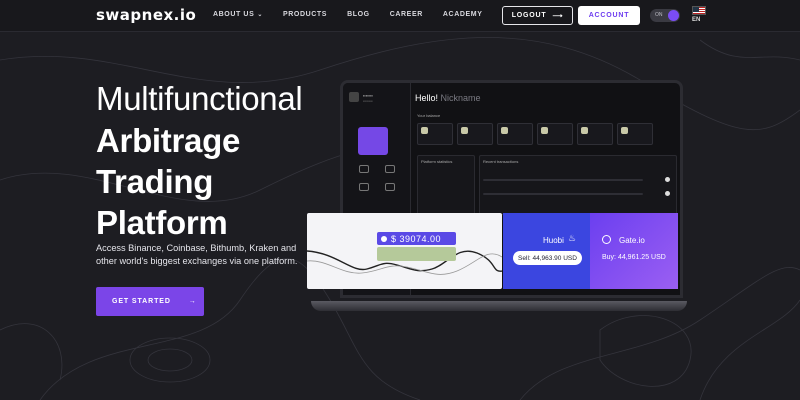  What do you see at coordinates (416, 254) in the screenshot?
I see `price-change-bar` at bounding box center [416, 254].